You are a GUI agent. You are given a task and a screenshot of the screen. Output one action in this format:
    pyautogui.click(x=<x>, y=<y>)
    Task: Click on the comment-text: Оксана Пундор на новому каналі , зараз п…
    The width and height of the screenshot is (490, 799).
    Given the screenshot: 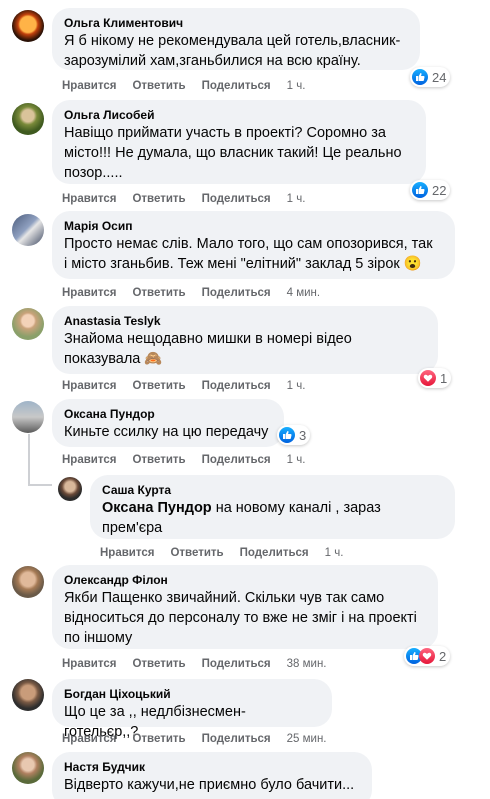 What is the action you would take?
    pyautogui.click(x=241, y=518)
    